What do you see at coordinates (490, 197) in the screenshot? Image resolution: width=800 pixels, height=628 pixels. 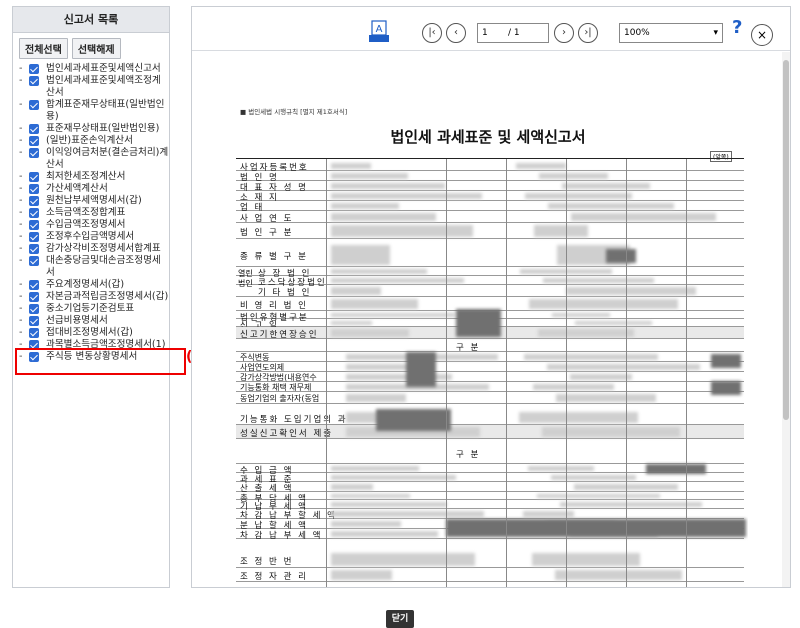 I see `form-row: 소 재 지` at bounding box center [490, 197].